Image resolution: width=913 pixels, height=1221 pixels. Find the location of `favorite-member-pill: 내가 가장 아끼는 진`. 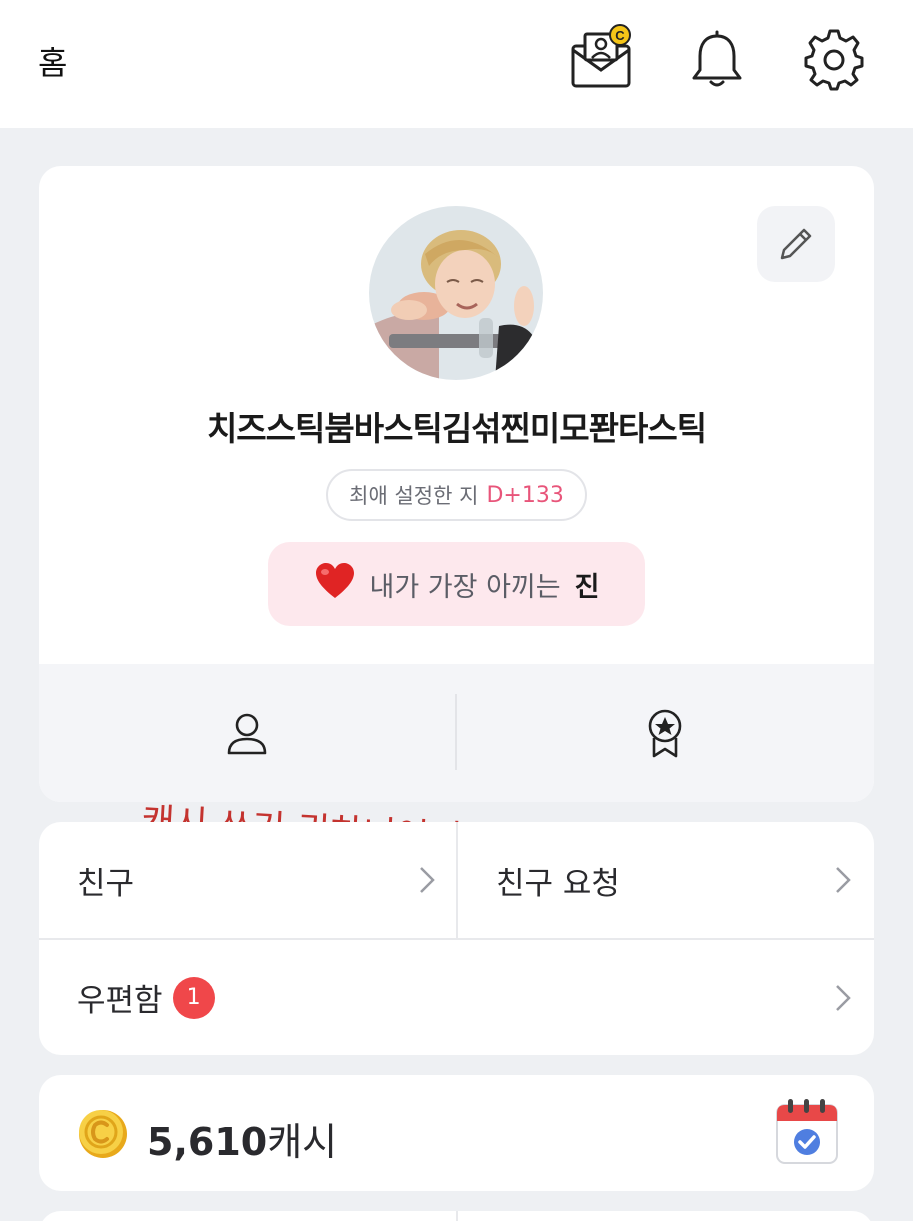

favorite-member-pill: 내가 가장 아끼는 진 is located at coordinates (456, 584).